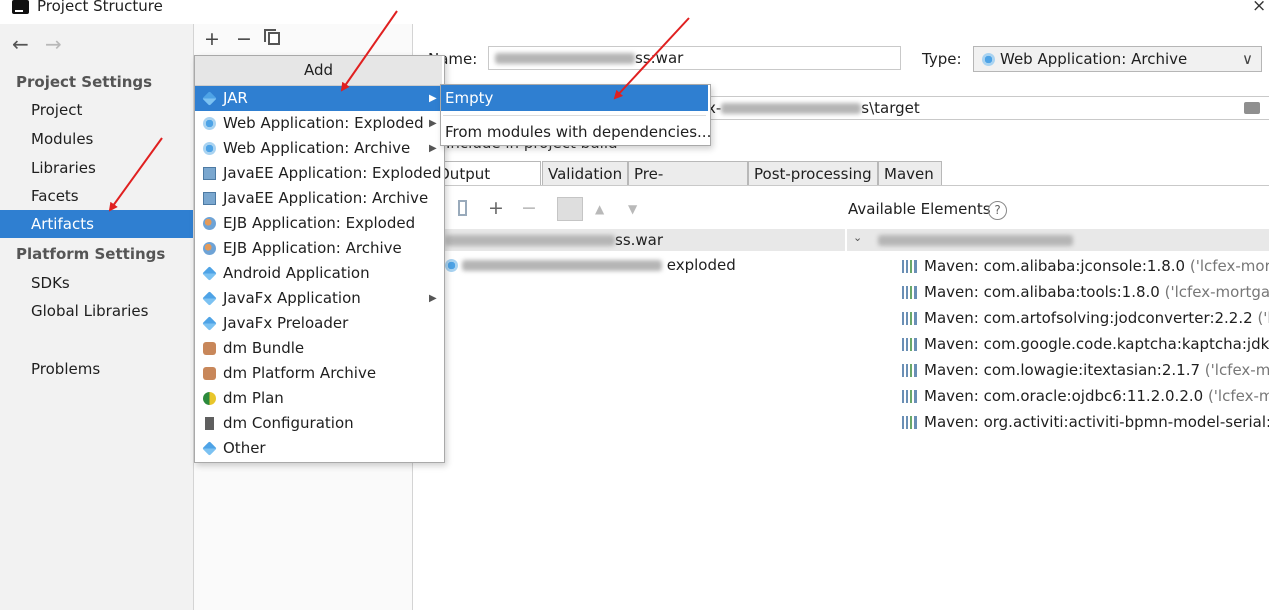 This screenshot has height=611, width=1269. I want to click on intellij-app-icon, so click(20, 7).